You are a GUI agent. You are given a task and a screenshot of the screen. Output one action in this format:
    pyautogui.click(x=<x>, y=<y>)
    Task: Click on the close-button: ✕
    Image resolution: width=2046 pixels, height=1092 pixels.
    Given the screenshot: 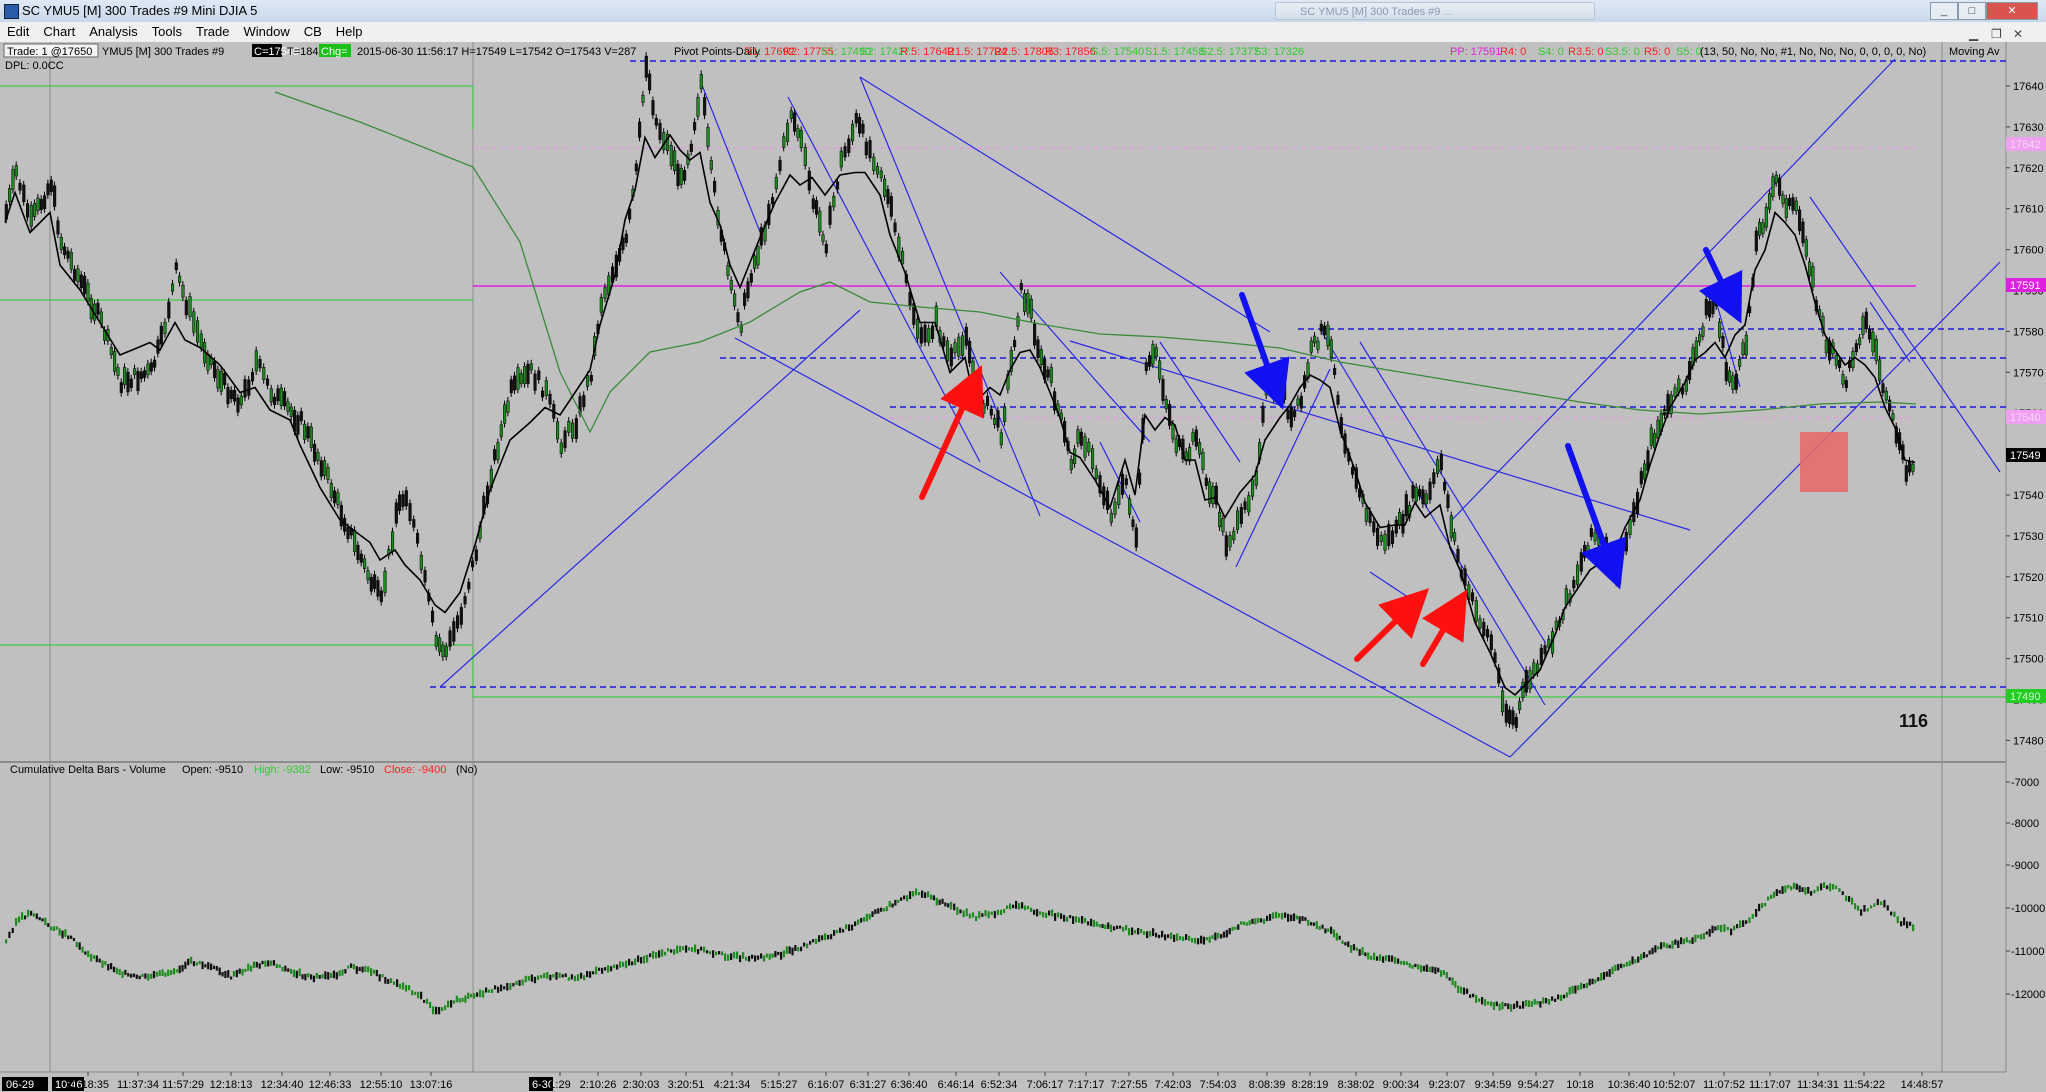 What is the action you would take?
    pyautogui.click(x=2012, y=11)
    